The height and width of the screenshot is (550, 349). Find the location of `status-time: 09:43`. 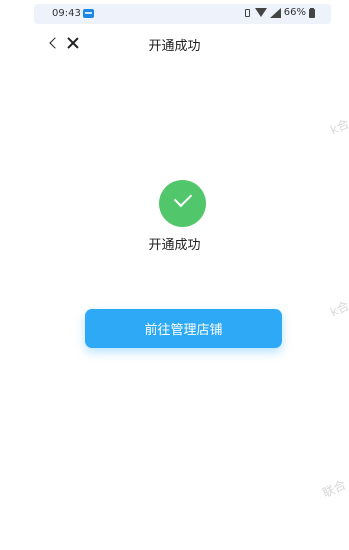

status-time: 09:43 is located at coordinates (66, 13).